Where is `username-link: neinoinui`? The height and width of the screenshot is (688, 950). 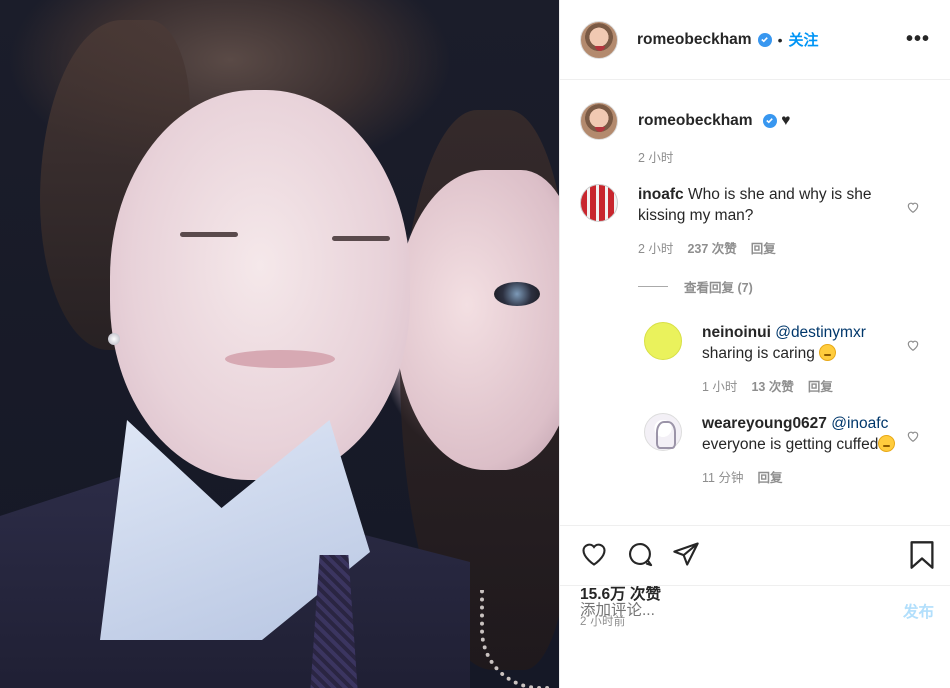
username-link: neinoinui is located at coordinates (736, 332).